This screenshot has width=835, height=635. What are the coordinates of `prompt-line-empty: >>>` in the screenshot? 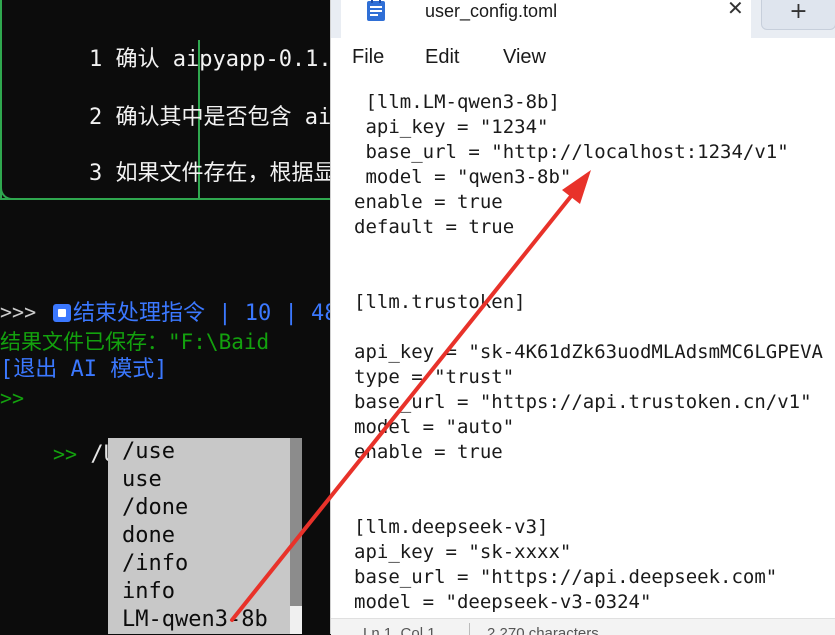 It's located at (18, 312).